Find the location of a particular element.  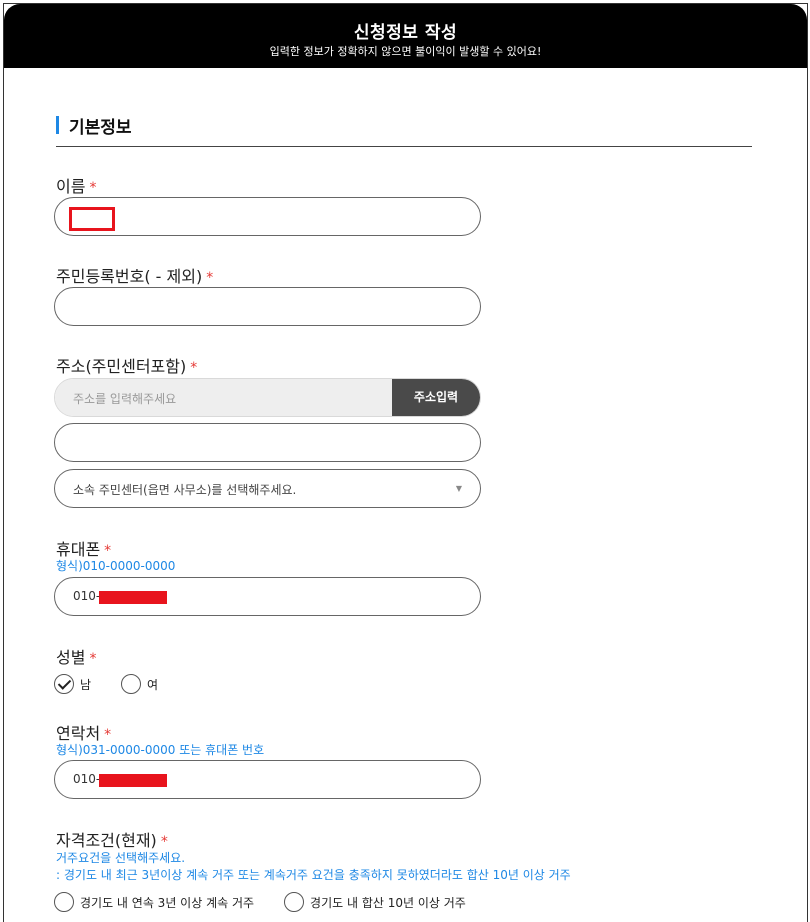

form-header: 신청정보 작성 입력한 정보가 정확하지 않으면 불이익이 발생할 수 있어요! is located at coordinates (405, 36).